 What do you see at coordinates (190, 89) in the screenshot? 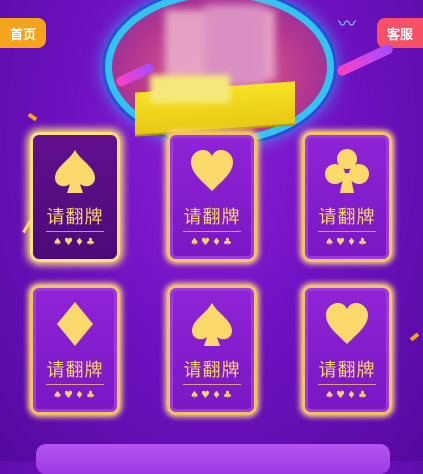
I see `pixelated-ribbon-text` at bounding box center [190, 89].